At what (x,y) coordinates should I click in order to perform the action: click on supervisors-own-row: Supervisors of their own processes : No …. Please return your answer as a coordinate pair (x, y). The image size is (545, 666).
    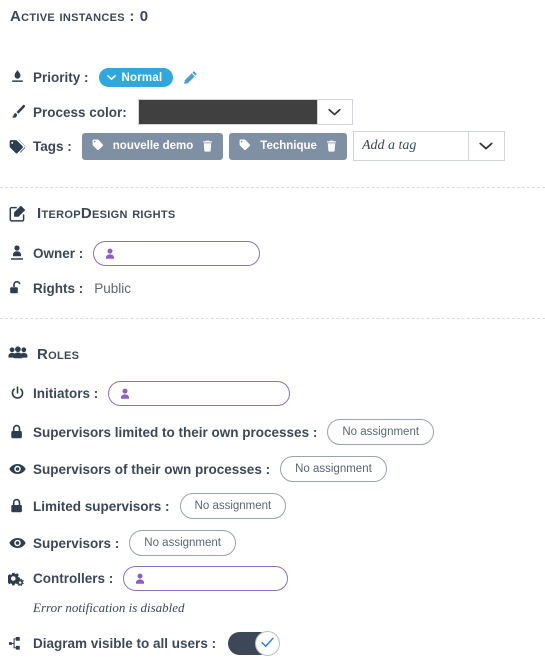
    Looking at the image, I should click on (193, 469).